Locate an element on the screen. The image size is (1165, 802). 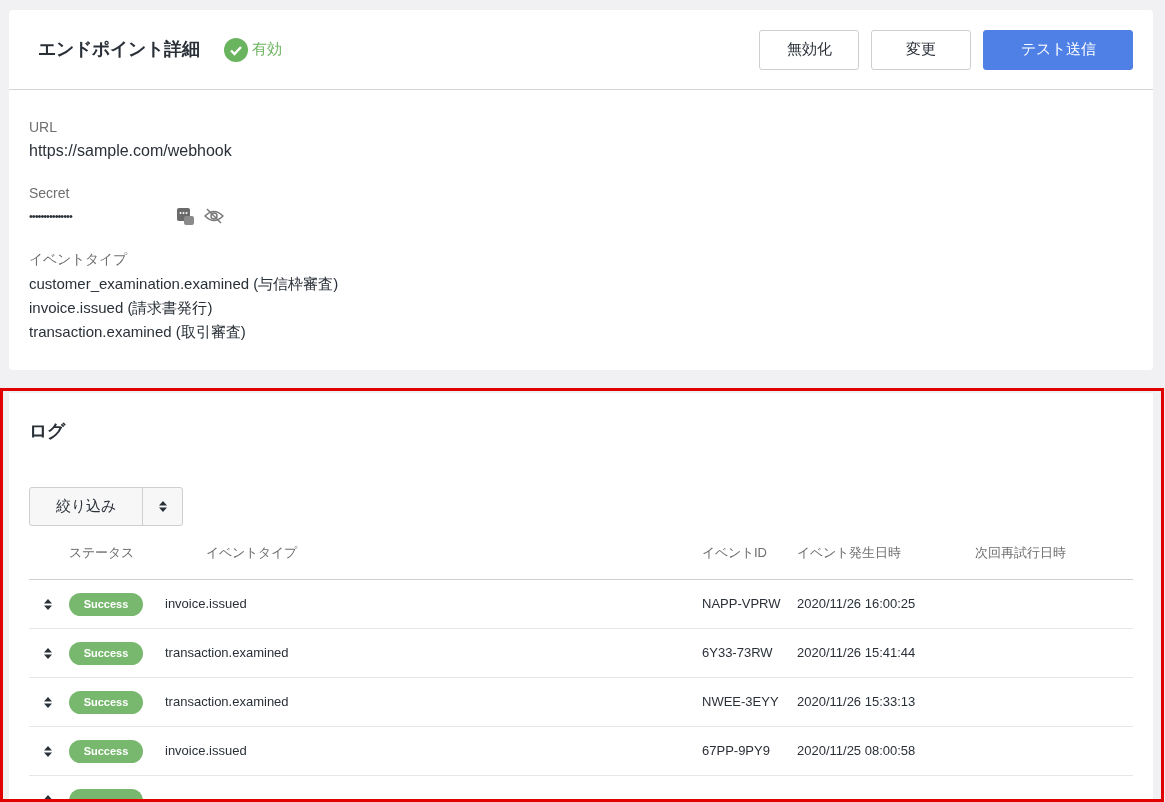
event-type-item: transaction.examined (取引審査) is located at coordinates (138, 332).